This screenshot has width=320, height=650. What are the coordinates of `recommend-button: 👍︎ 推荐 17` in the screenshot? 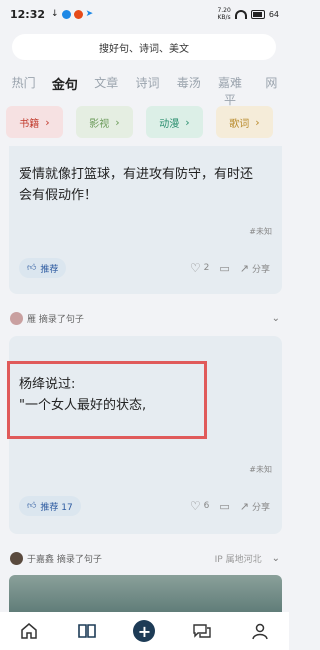 It's located at (50, 506).